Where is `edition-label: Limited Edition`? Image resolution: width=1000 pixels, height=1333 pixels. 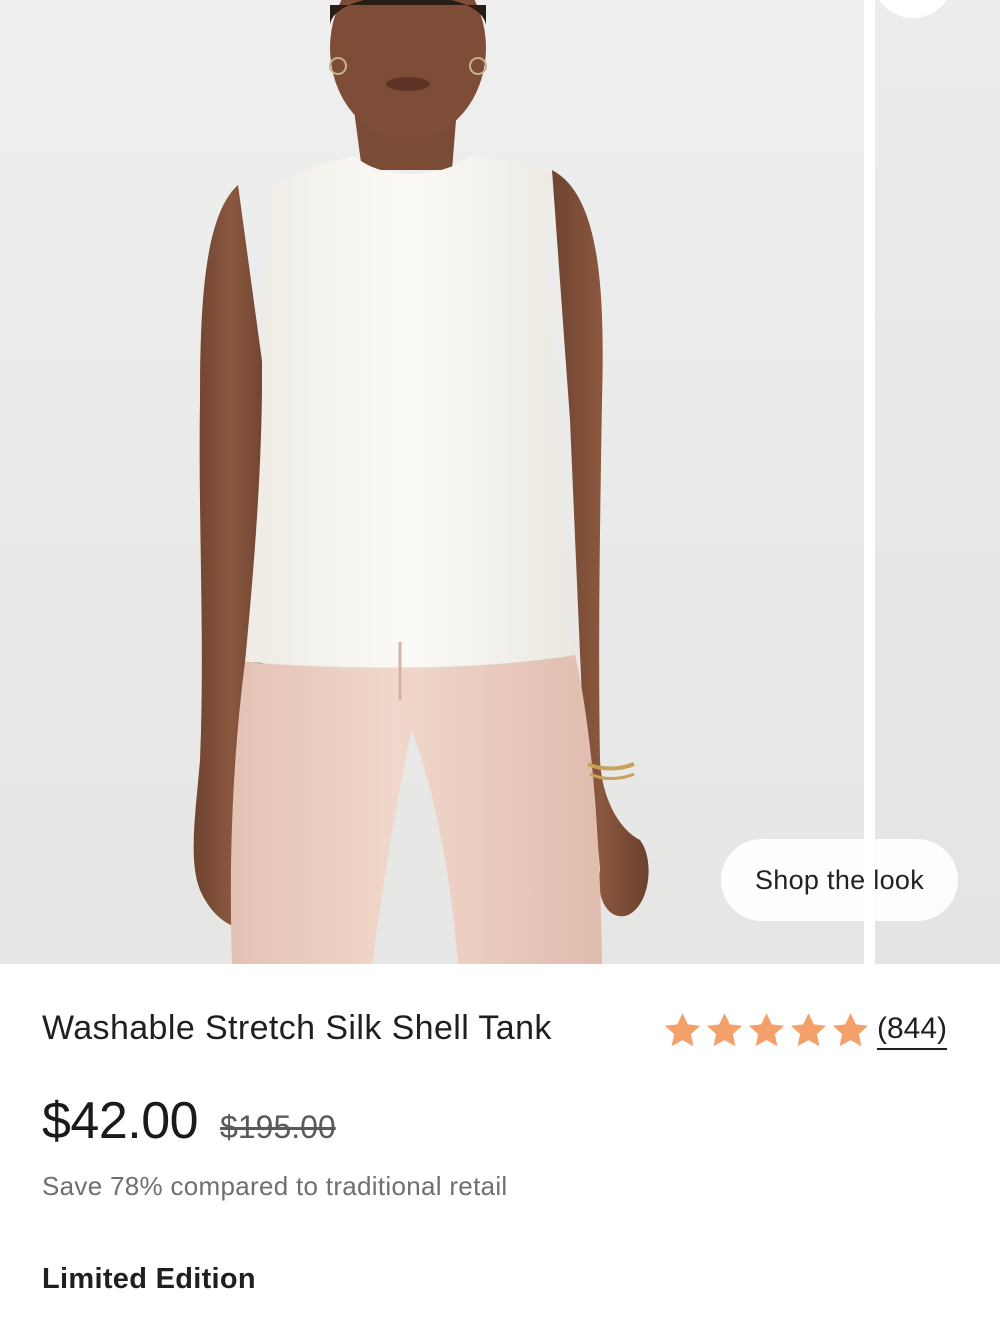 edition-label: Limited Edition is located at coordinates (149, 1279).